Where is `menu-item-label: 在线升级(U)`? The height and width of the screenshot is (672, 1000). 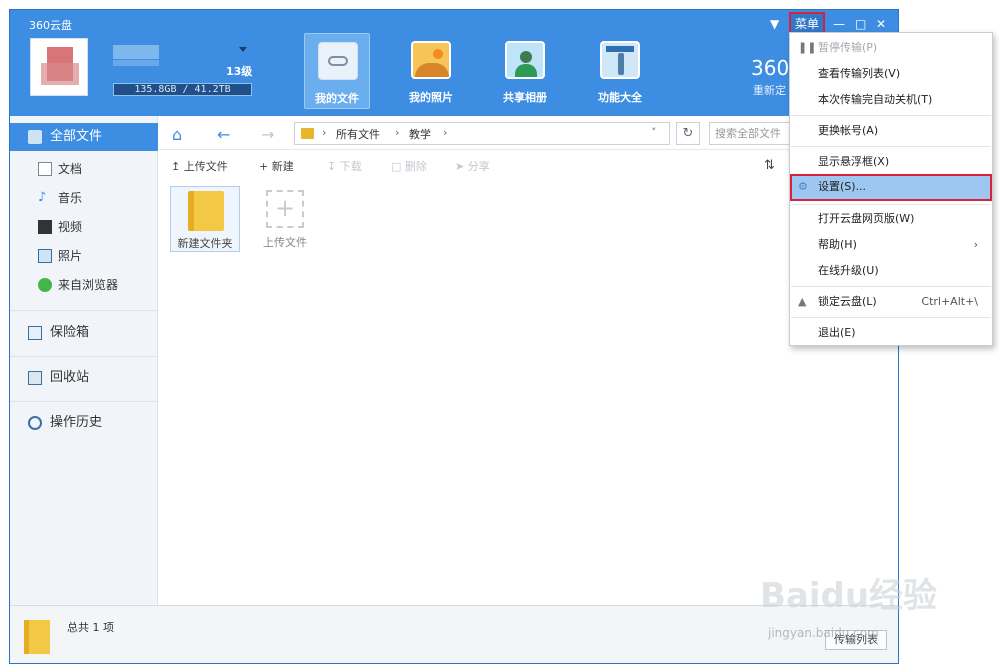 menu-item-label: 在线升级(U) is located at coordinates (848, 270).